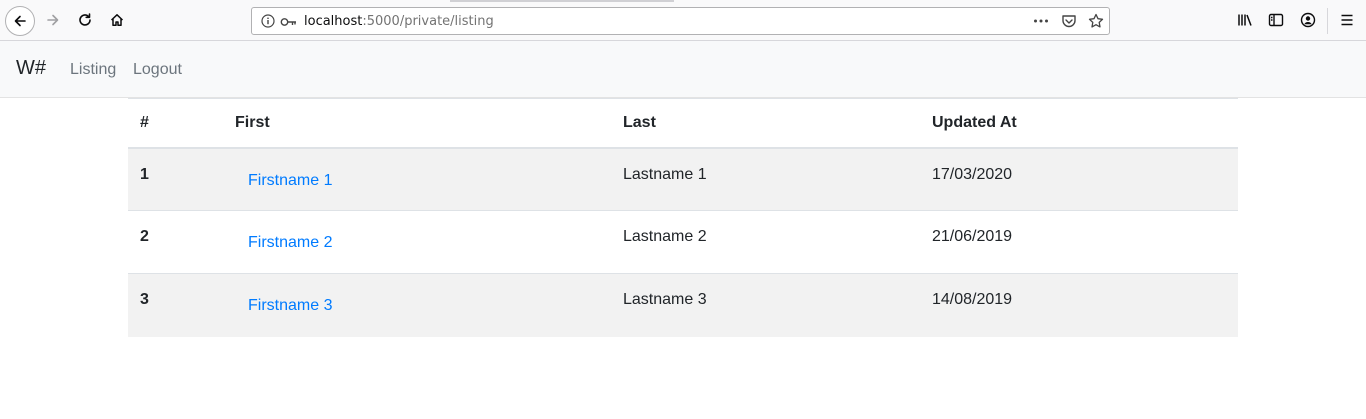 This screenshot has height=419, width=1366. What do you see at coordinates (428, 21) in the screenshot?
I see `url-path: :5000/private/listing` at bounding box center [428, 21].